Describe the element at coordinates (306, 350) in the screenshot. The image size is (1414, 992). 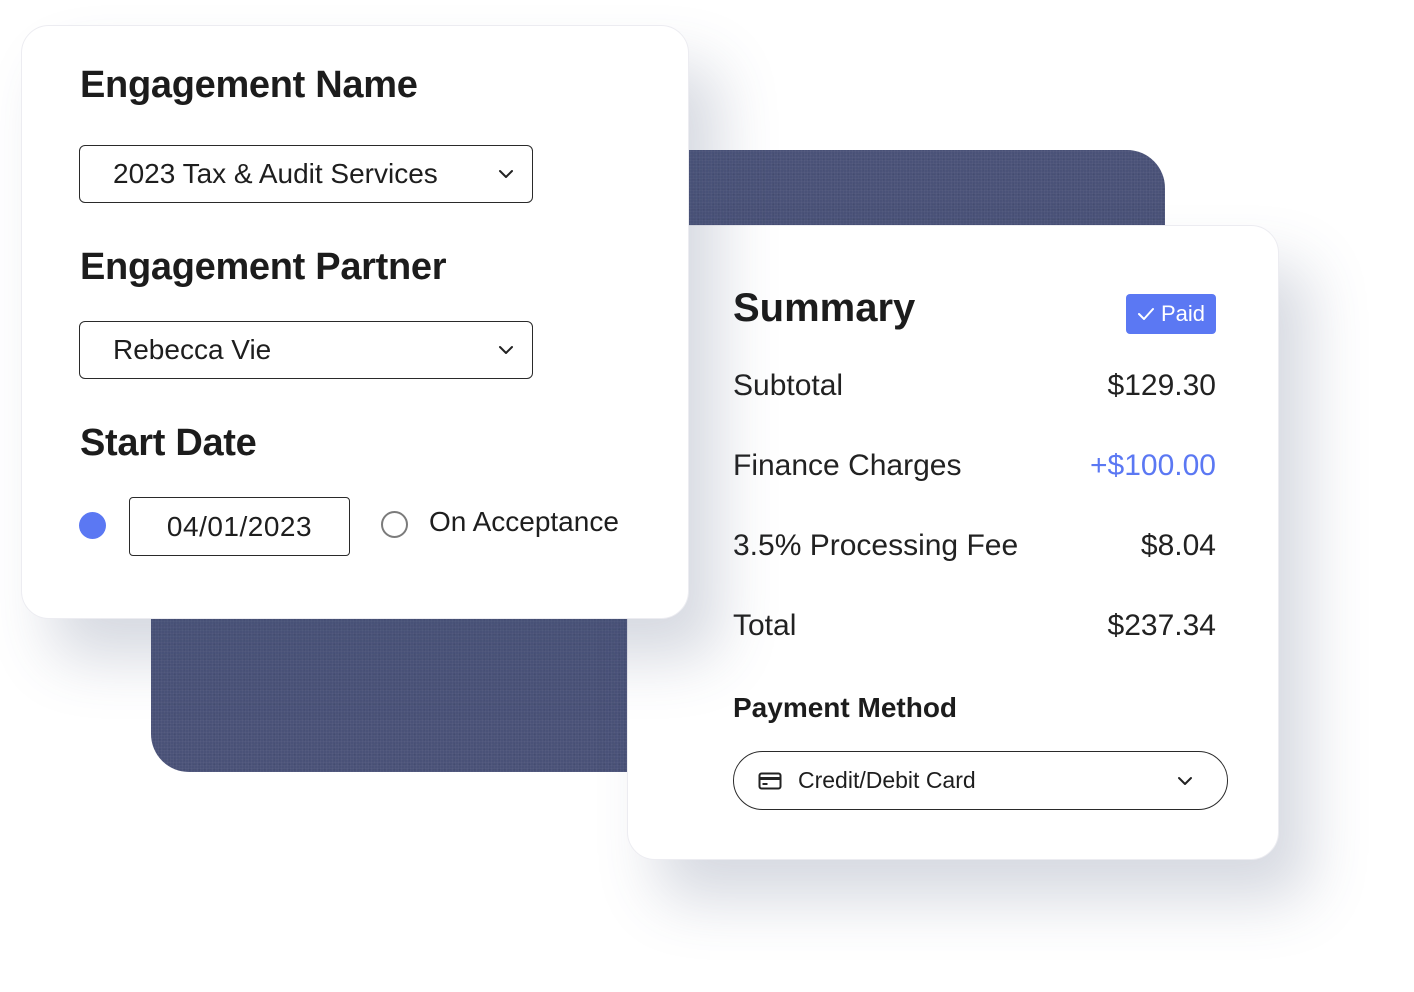
I see `engagement-partner-select: Rebecca Vie` at that location.